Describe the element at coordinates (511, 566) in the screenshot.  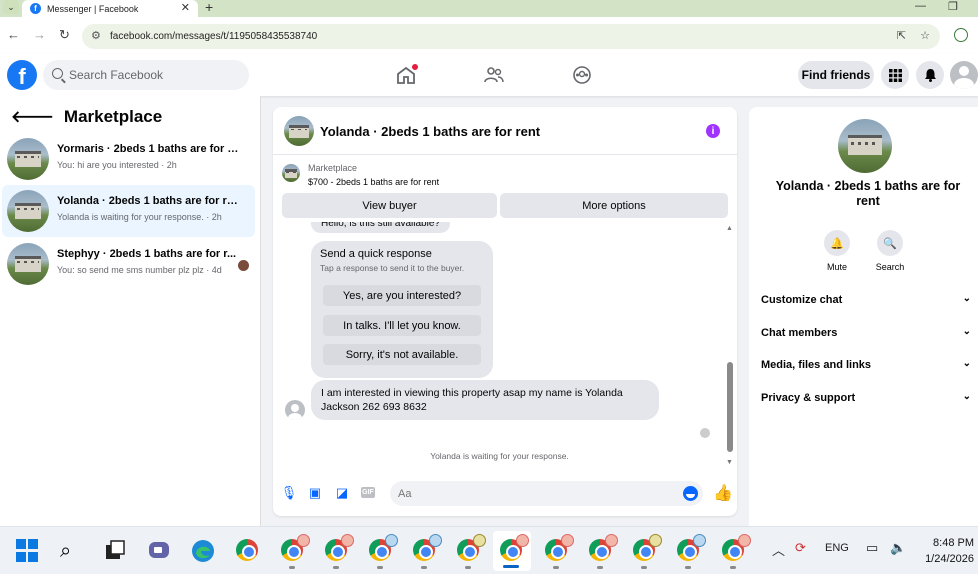
I see `active-indicator` at that location.